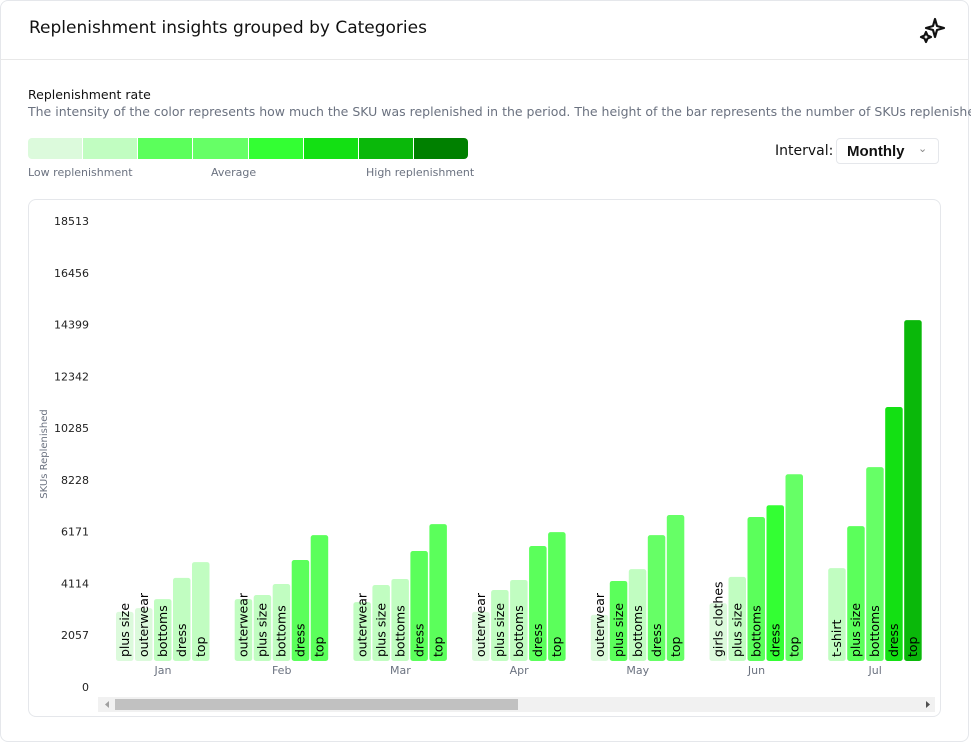  I want to click on x-tick-label: Mar, so click(400, 670).